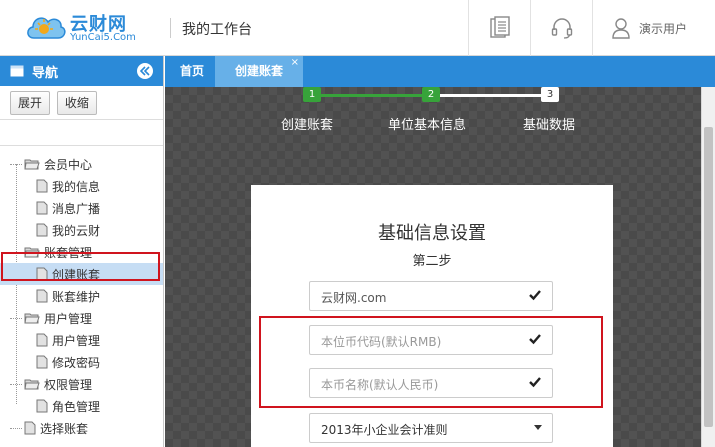 This screenshot has height=447, width=715. What do you see at coordinates (76, 296) in the screenshot?
I see `tree-item-label: 账套维护` at bounding box center [76, 296].